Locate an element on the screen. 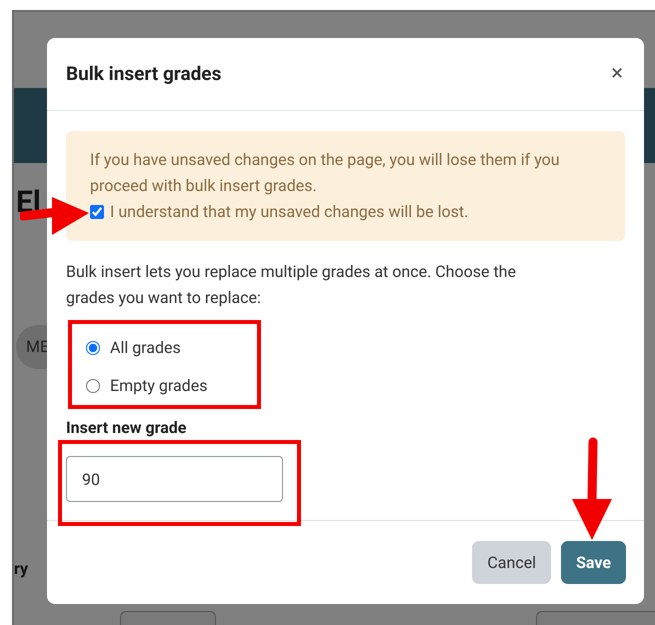 This screenshot has width=655, height=625. dialog-title: Bulk insert grades is located at coordinates (144, 73).